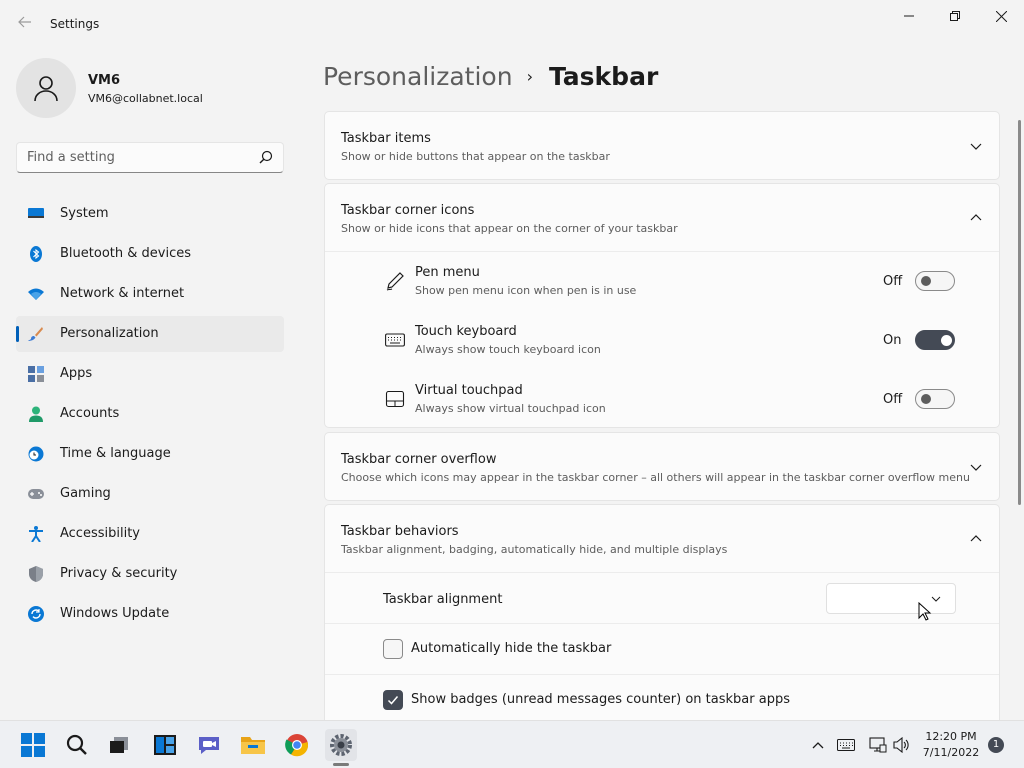  Describe the element at coordinates (878, 745) in the screenshot. I see `network-tray-button` at that location.